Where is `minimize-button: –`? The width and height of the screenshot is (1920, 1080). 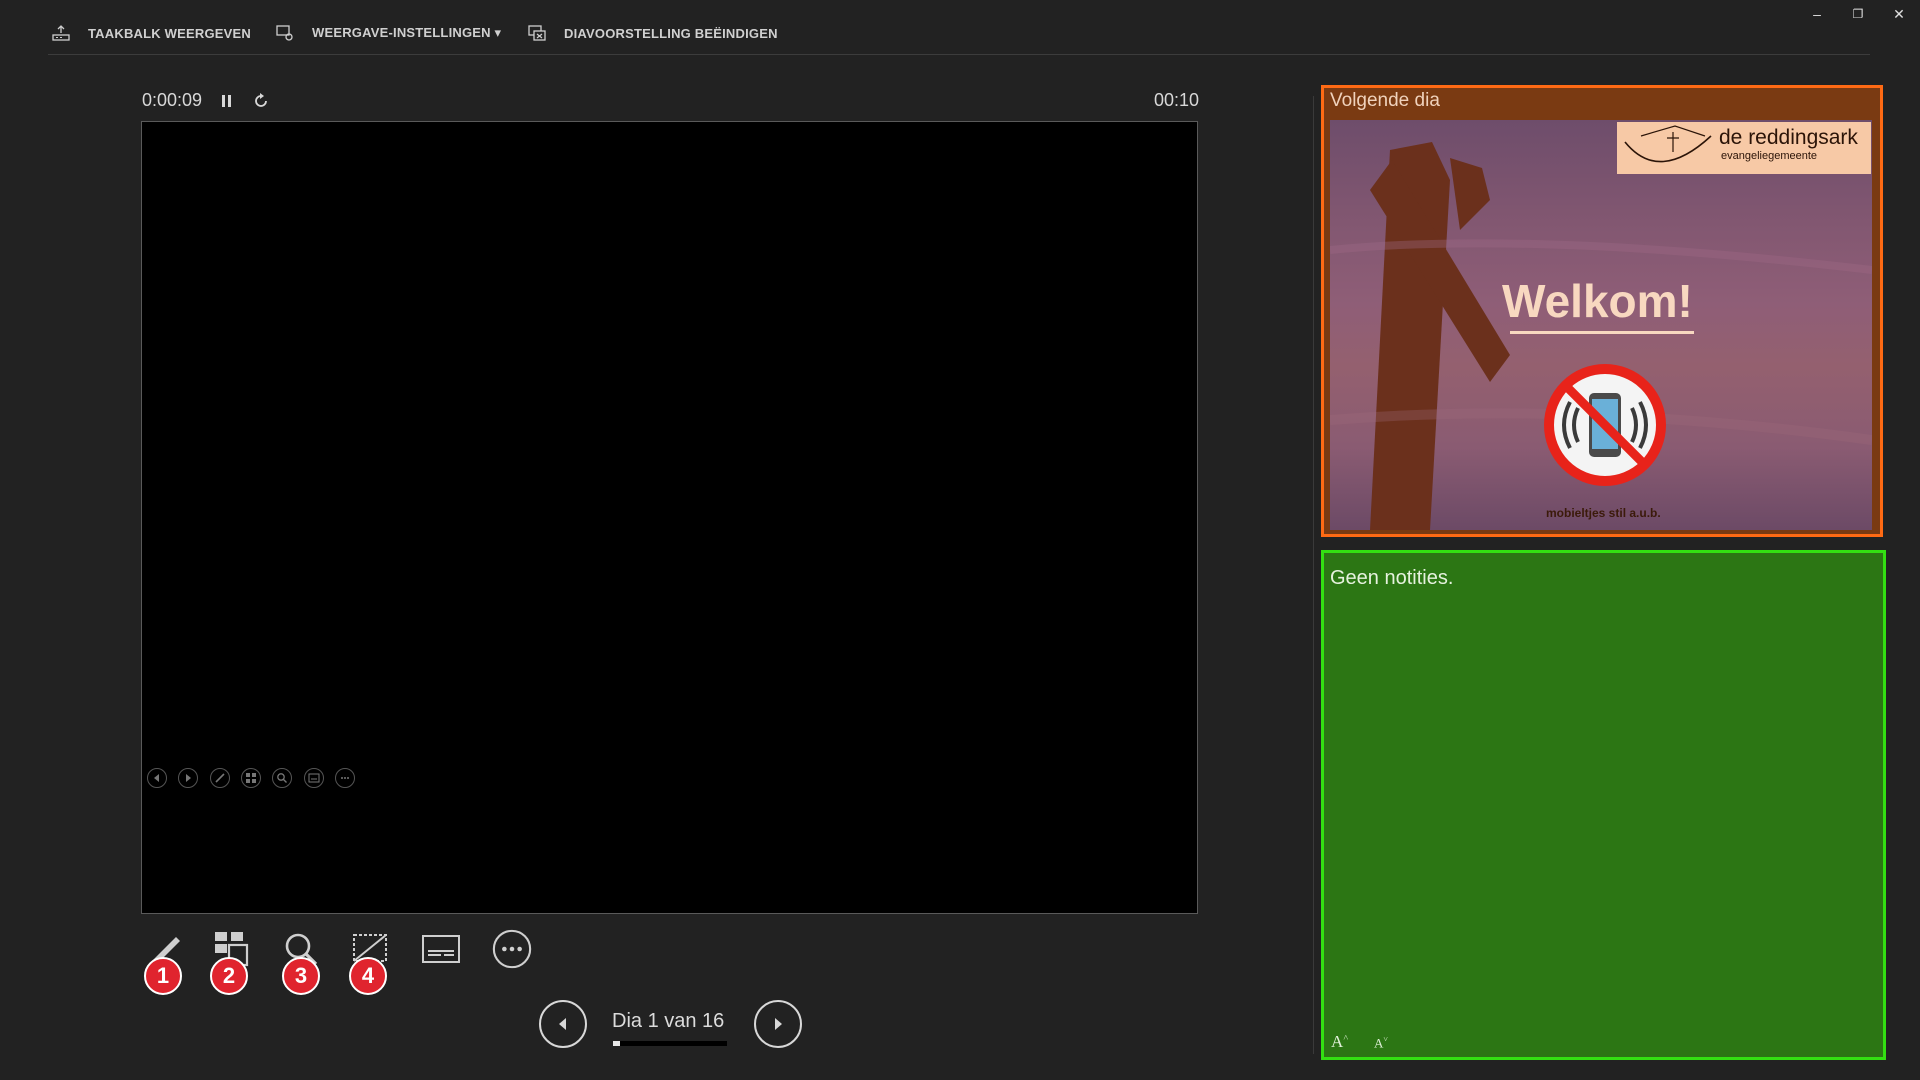
minimize-button: – is located at coordinates (1817, 14).